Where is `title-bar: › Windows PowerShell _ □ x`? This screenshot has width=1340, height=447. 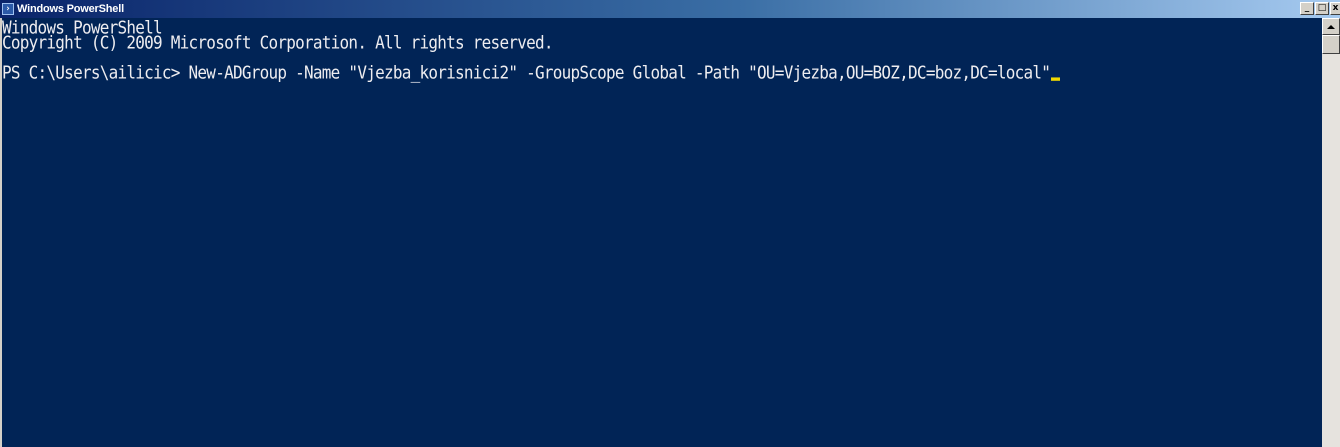 title-bar: › Windows PowerShell _ □ x is located at coordinates (670, 9).